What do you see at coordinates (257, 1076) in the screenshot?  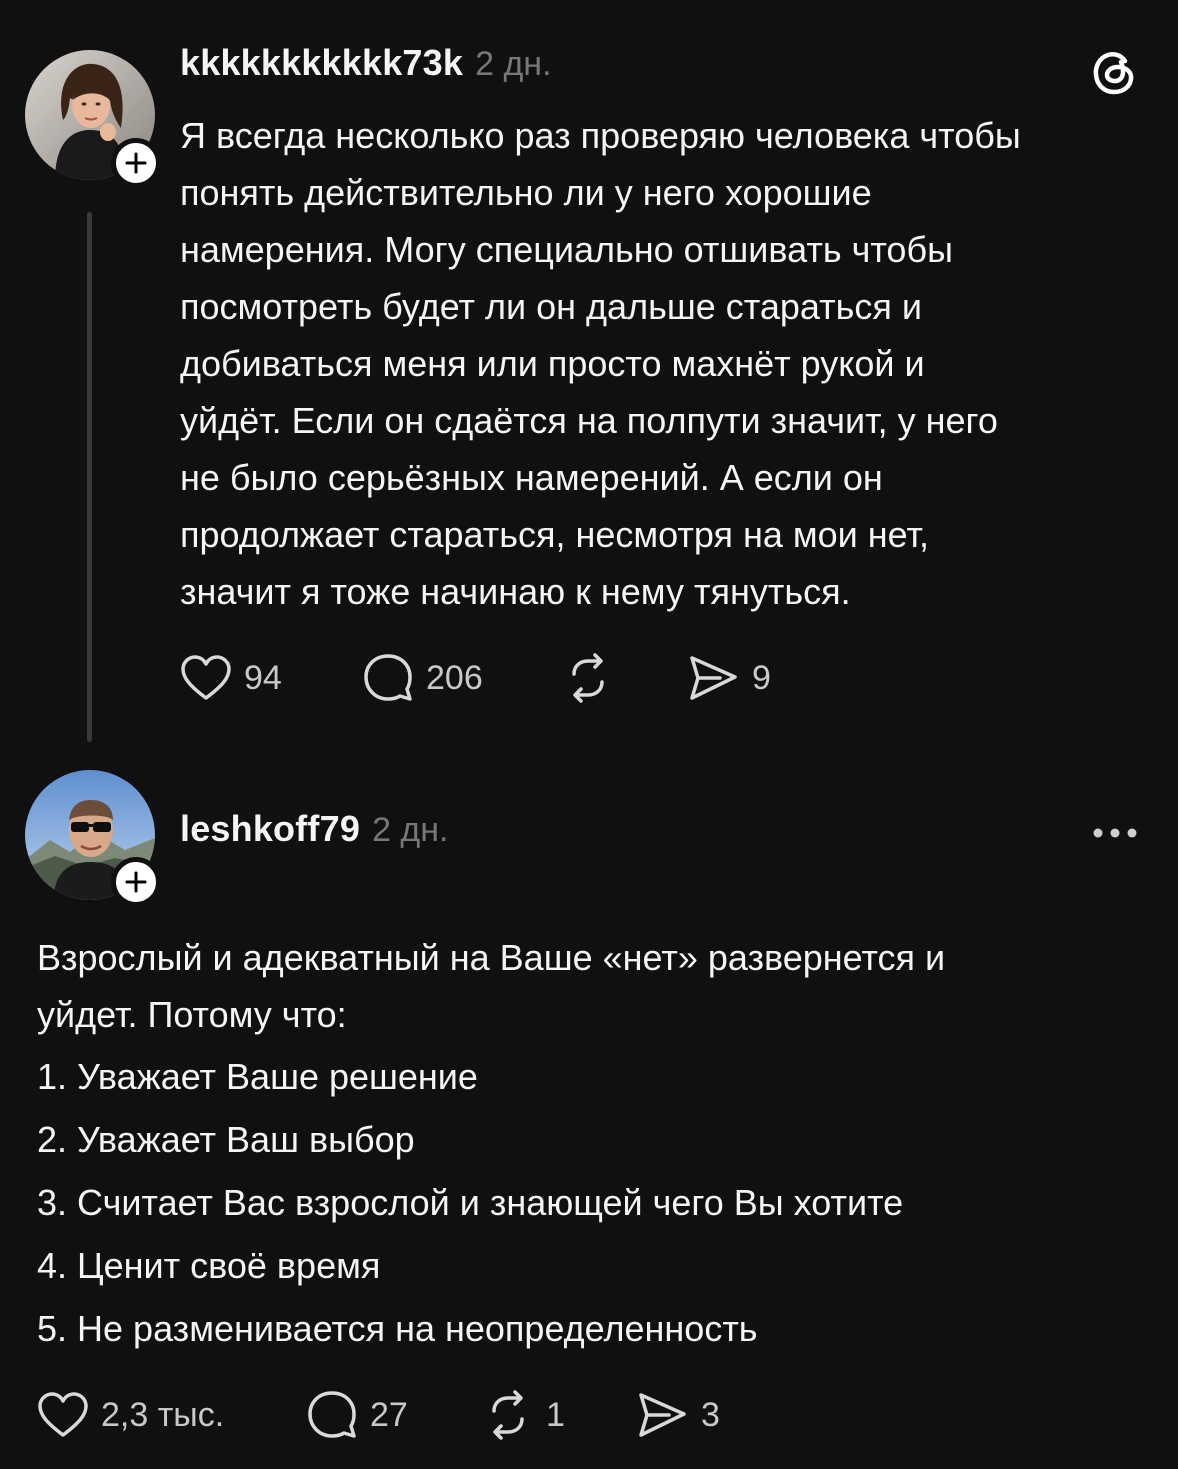 I see `reply-list-item: 1. Уважает Ваше решение` at bounding box center [257, 1076].